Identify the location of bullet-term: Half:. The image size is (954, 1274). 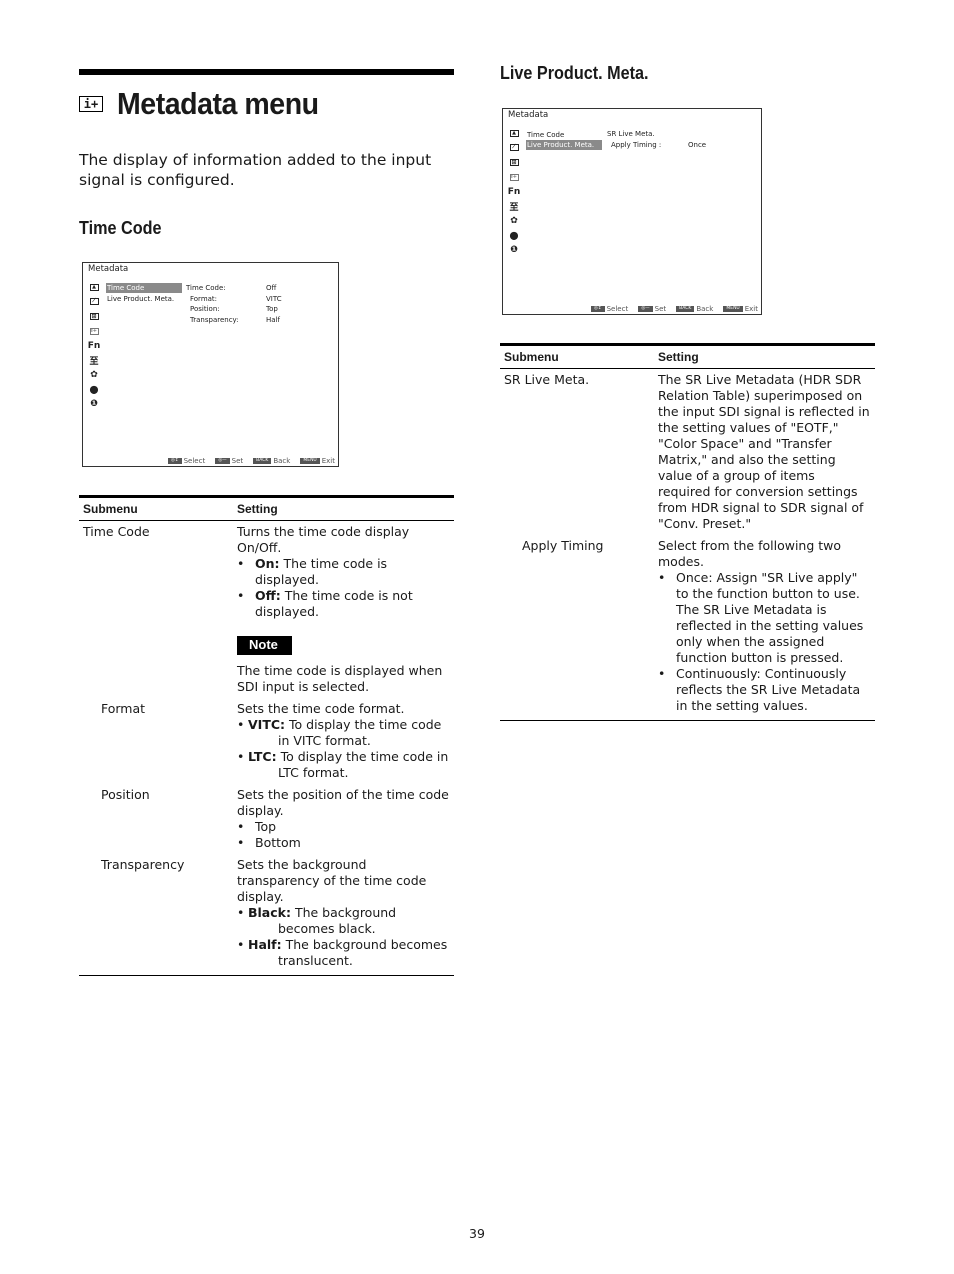
(265, 944).